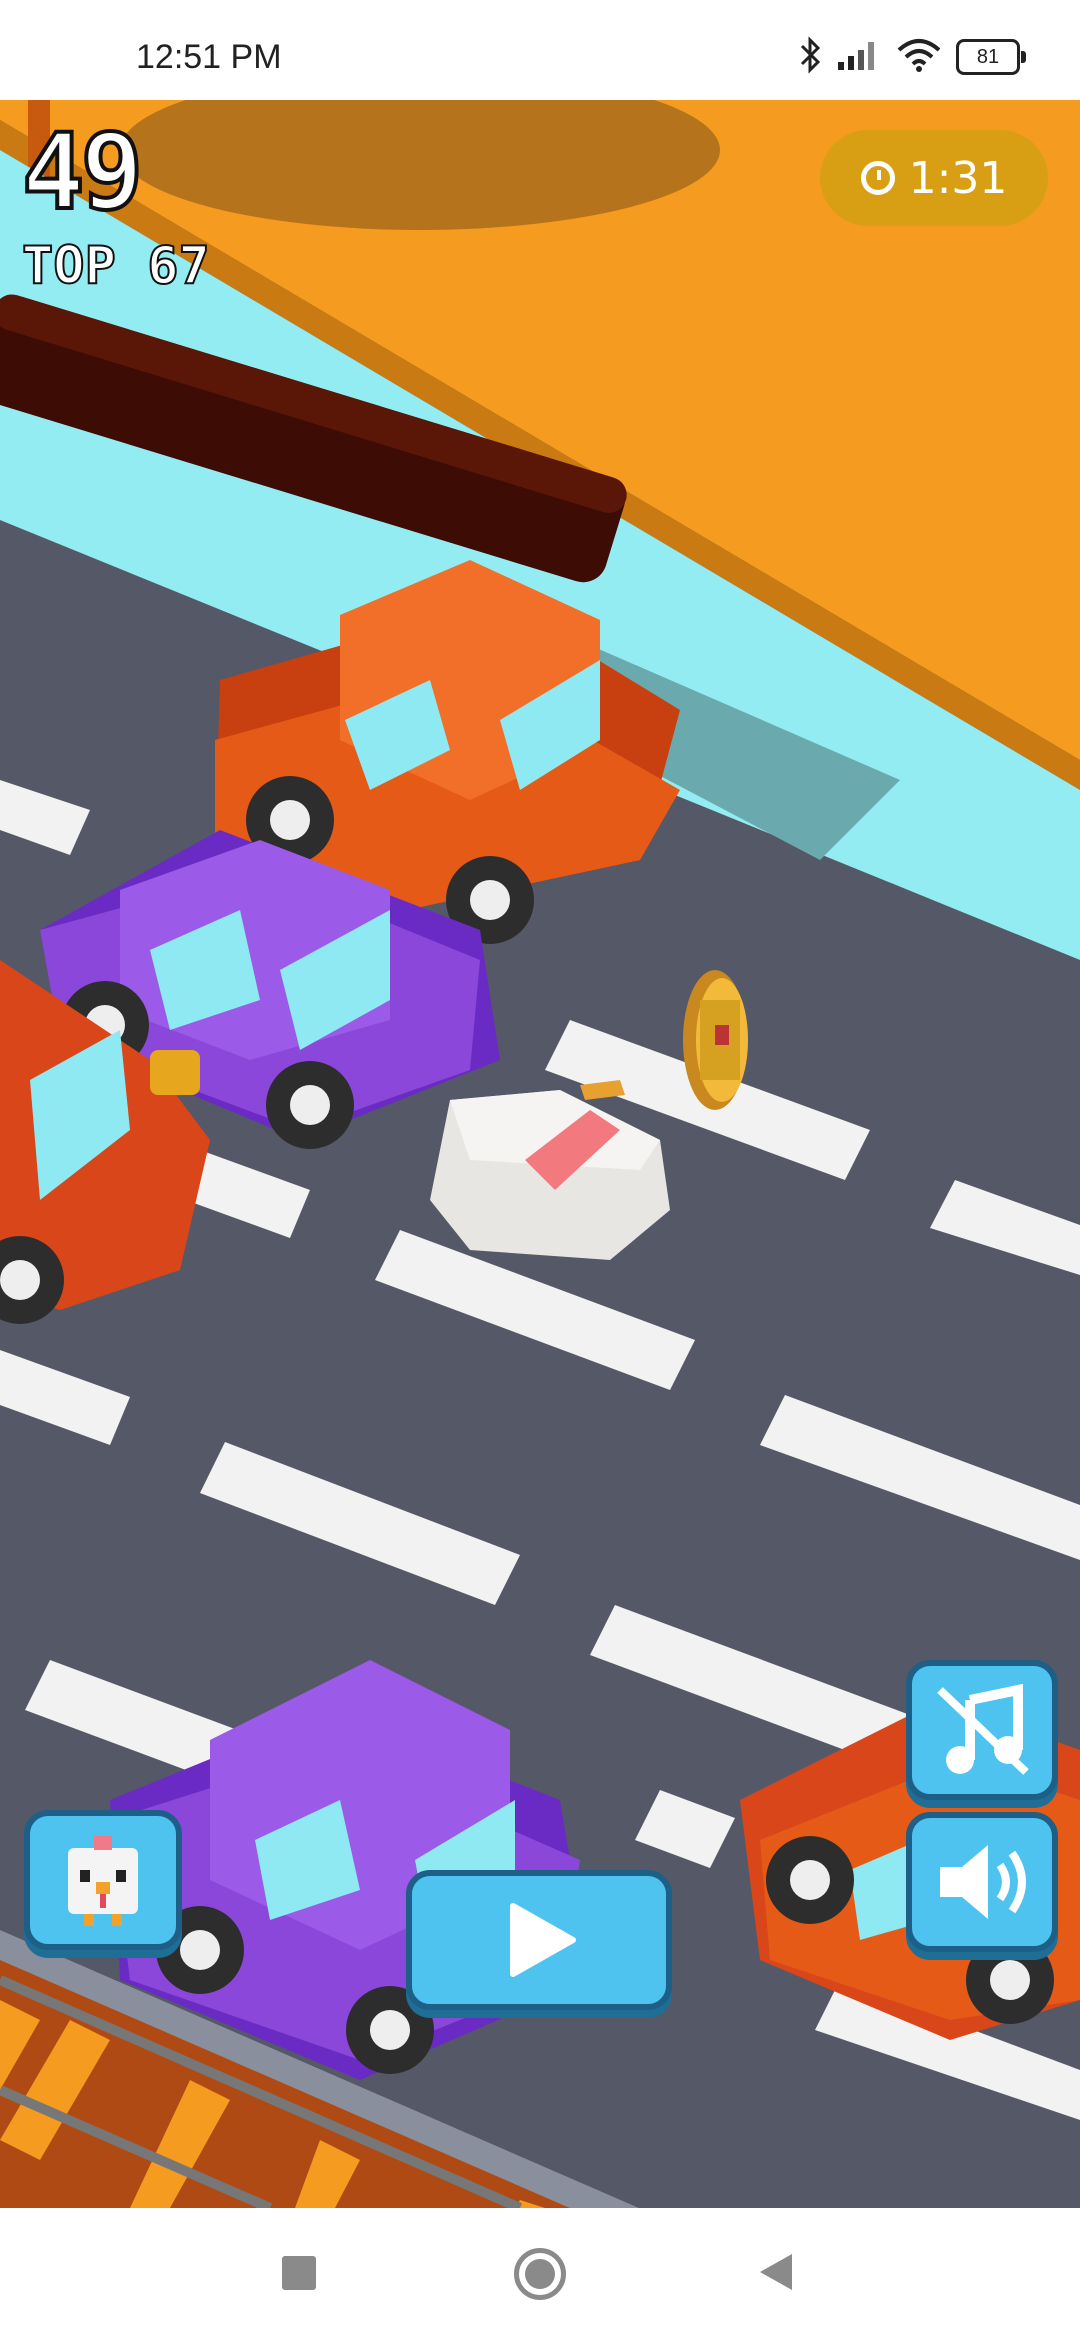 This screenshot has height=2340, width=1080. I want to click on character-select-button, so click(103, 1880).